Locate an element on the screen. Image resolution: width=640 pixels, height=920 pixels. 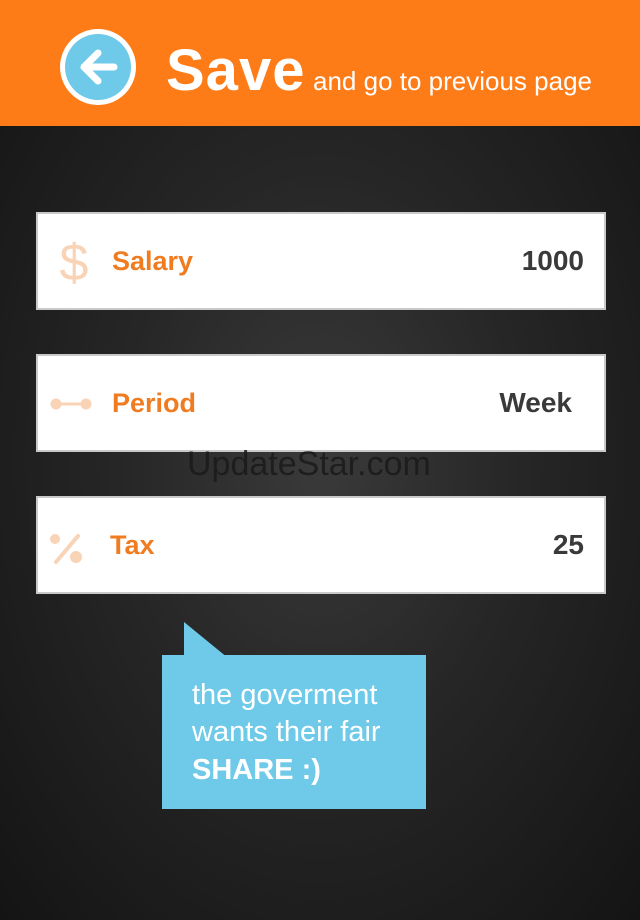
period-value: Week is located at coordinates (535, 403).